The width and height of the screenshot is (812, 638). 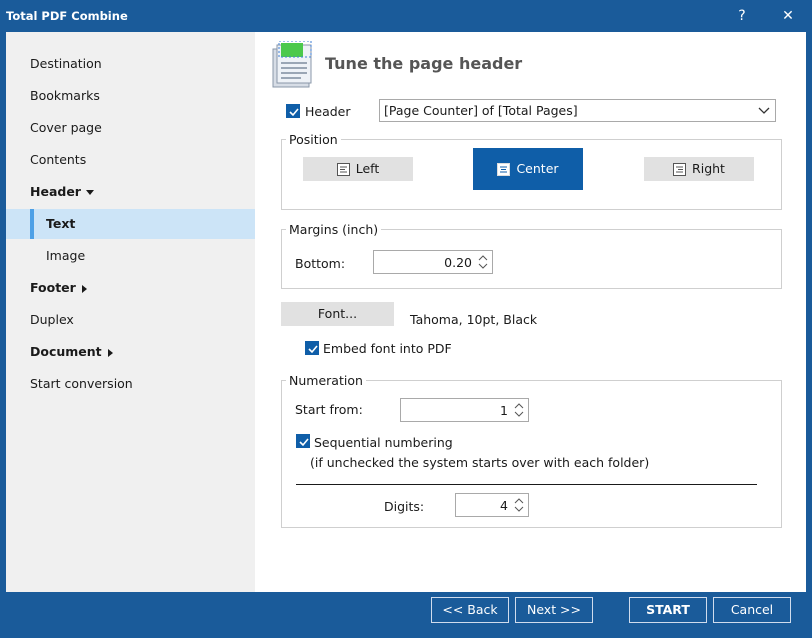 I want to click on footer-bar: << Back Next >> START Cancel, so click(x=406, y=615).